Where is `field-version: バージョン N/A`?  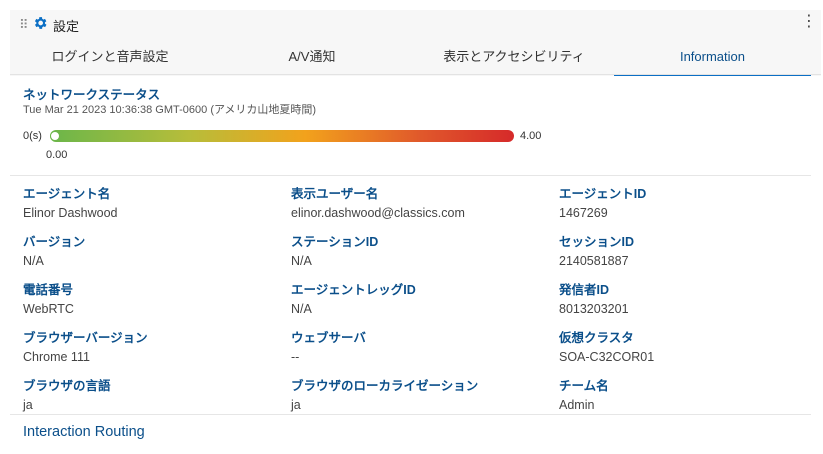
field-version: バージョン N/A is located at coordinates (54, 249).